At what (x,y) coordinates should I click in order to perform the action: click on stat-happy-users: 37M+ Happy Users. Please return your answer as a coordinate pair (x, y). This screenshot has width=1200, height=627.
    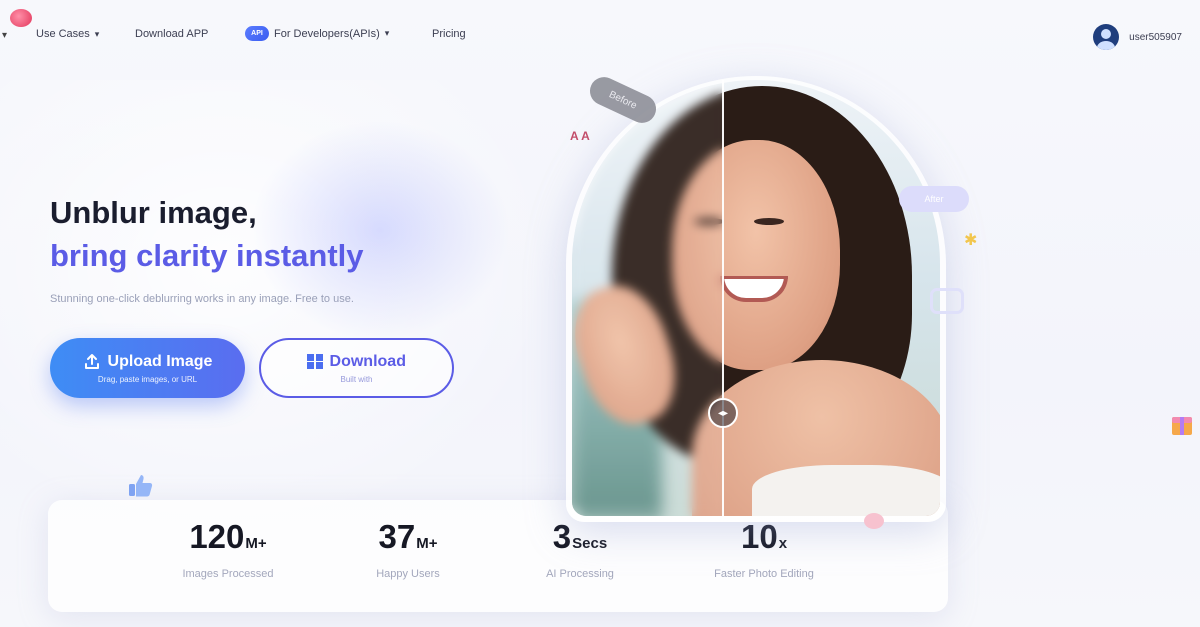
    Looking at the image, I should click on (408, 549).